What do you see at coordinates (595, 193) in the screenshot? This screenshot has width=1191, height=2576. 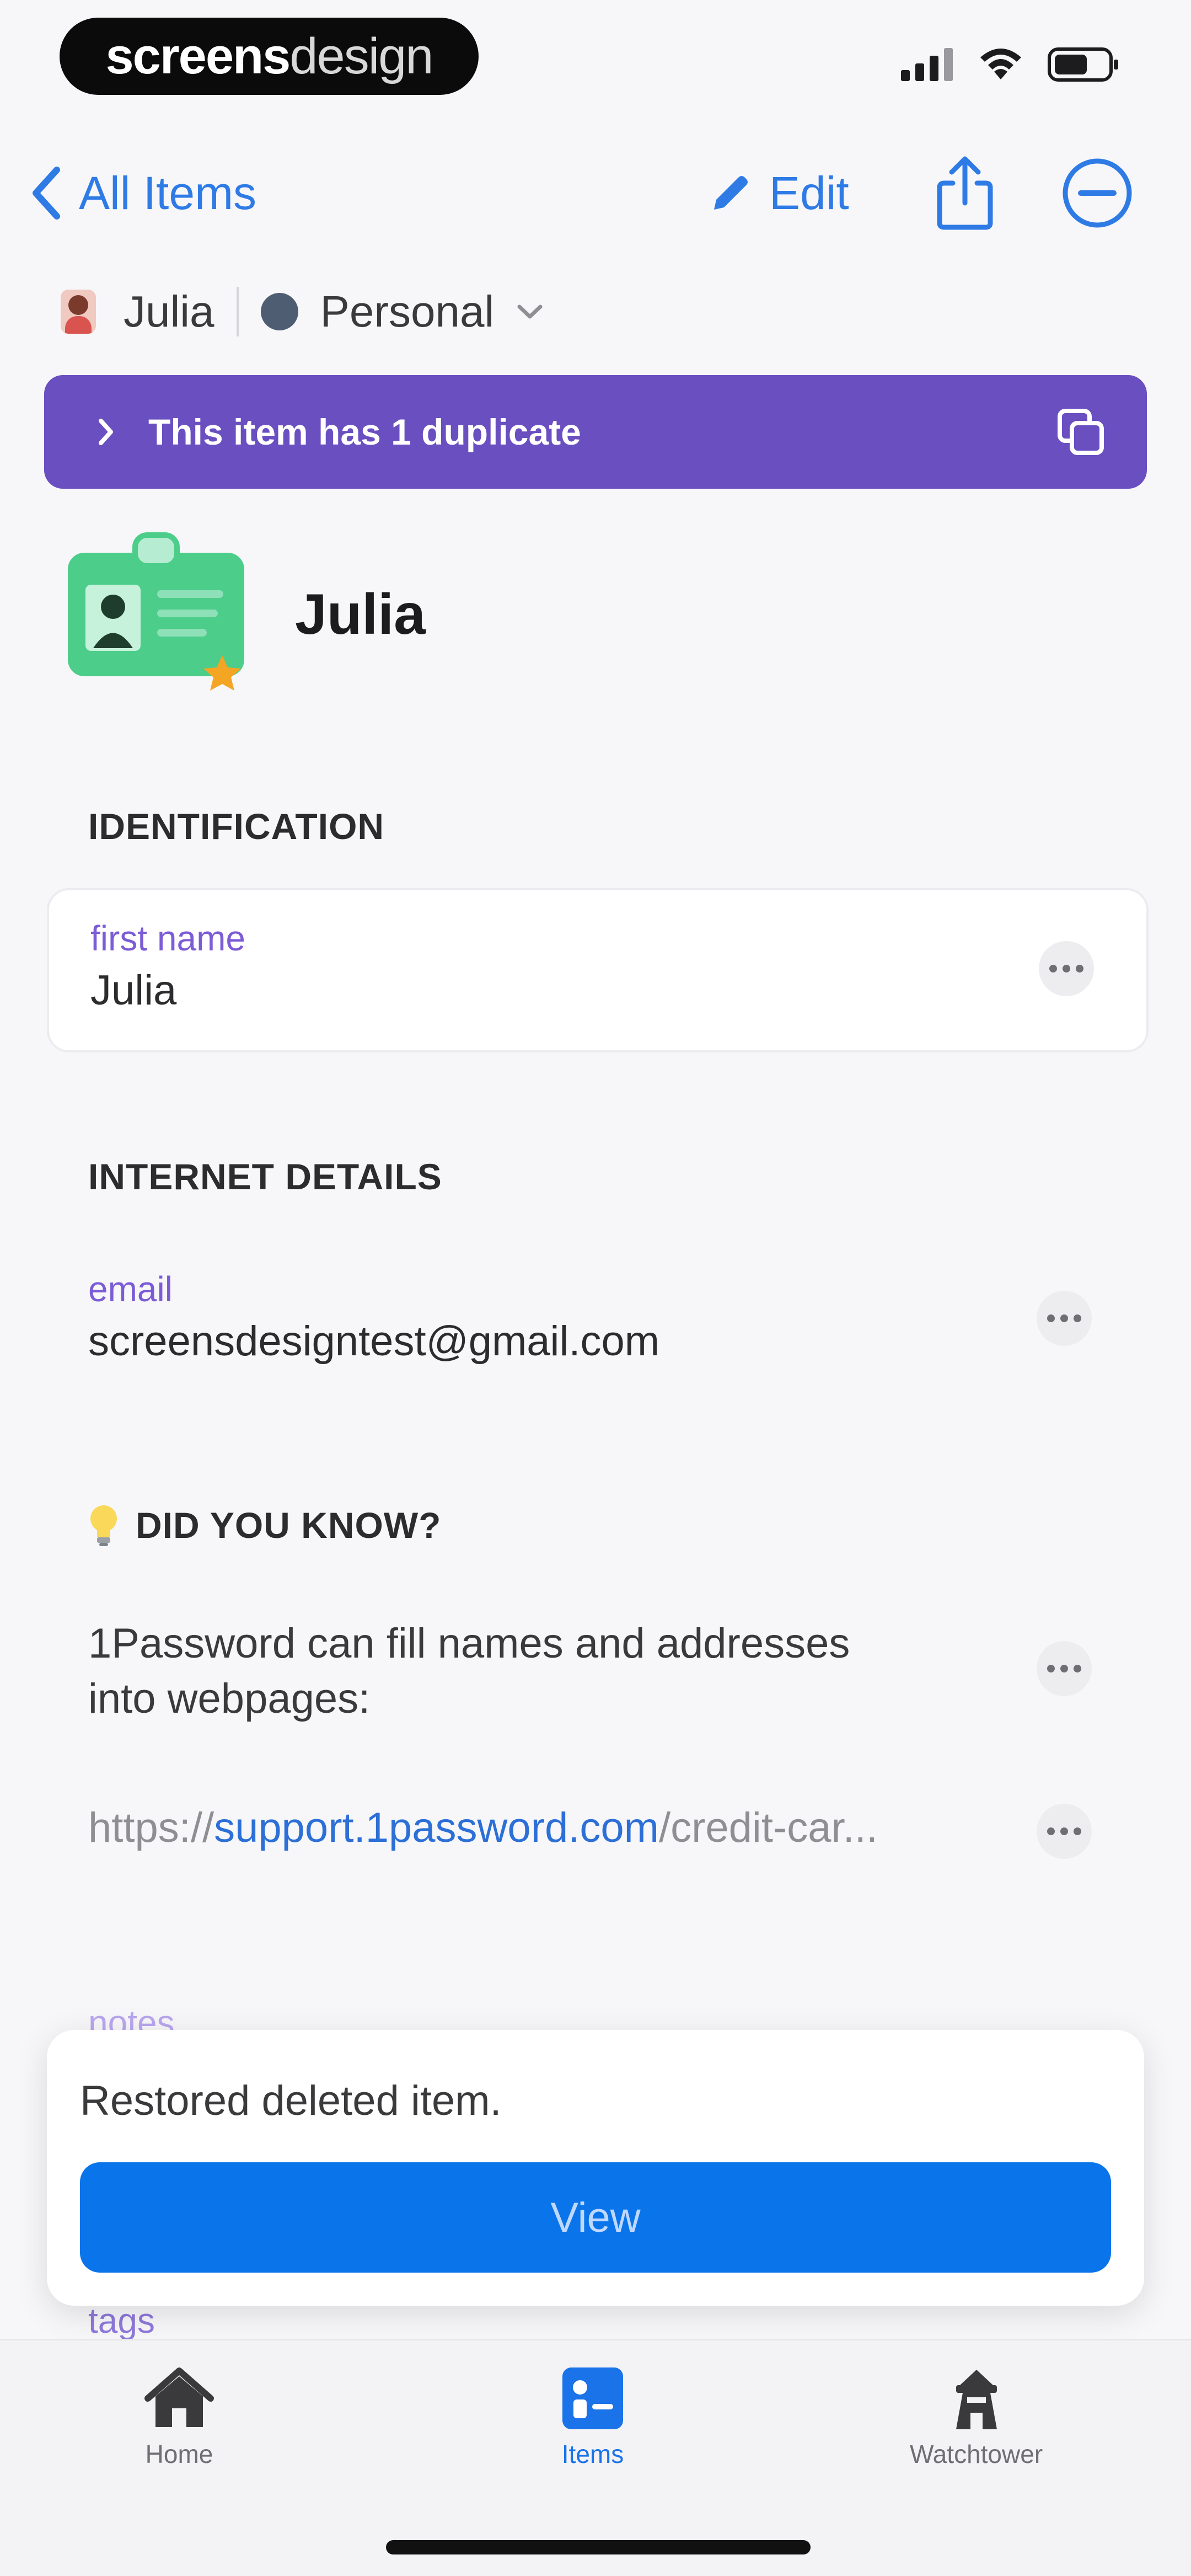 I see `navigation-bar: All Items Edit` at bounding box center [595, 193].